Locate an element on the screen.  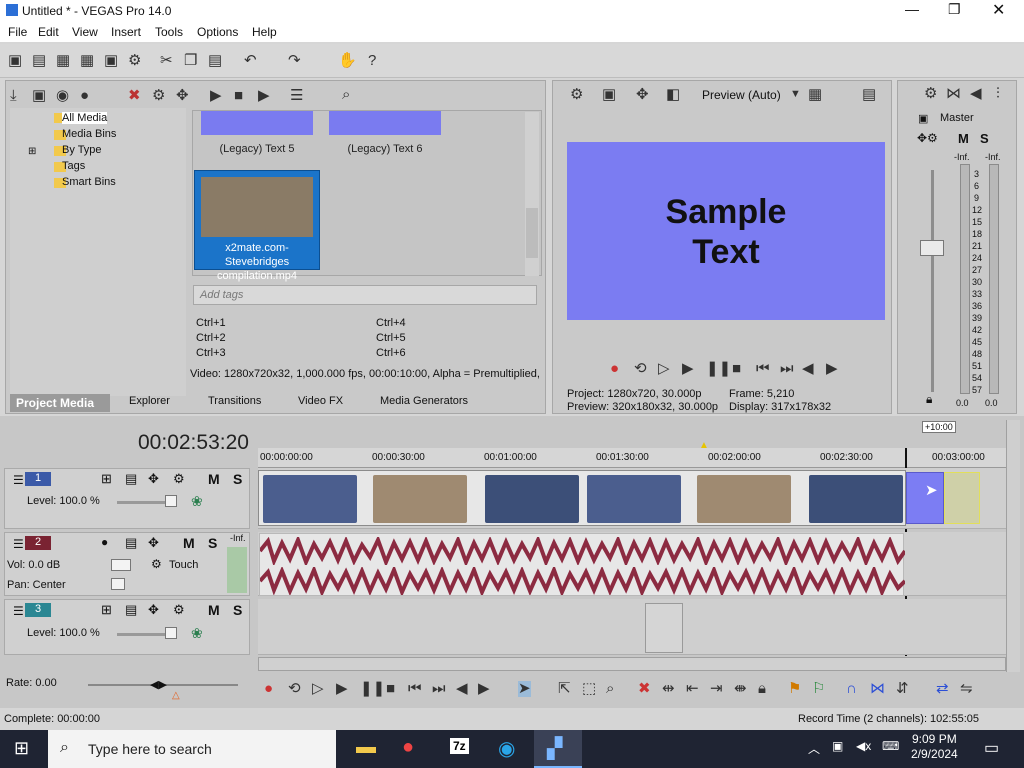
master-settings-icon: ⚙ is located at coordinates (930, 94).